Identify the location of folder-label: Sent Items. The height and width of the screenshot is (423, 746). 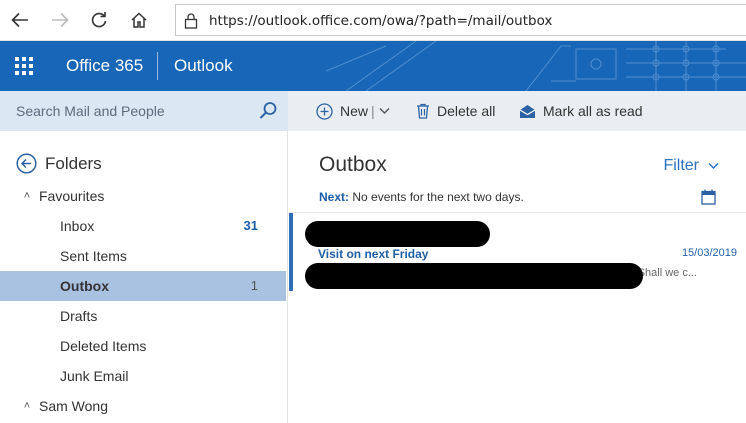
(93, 256).